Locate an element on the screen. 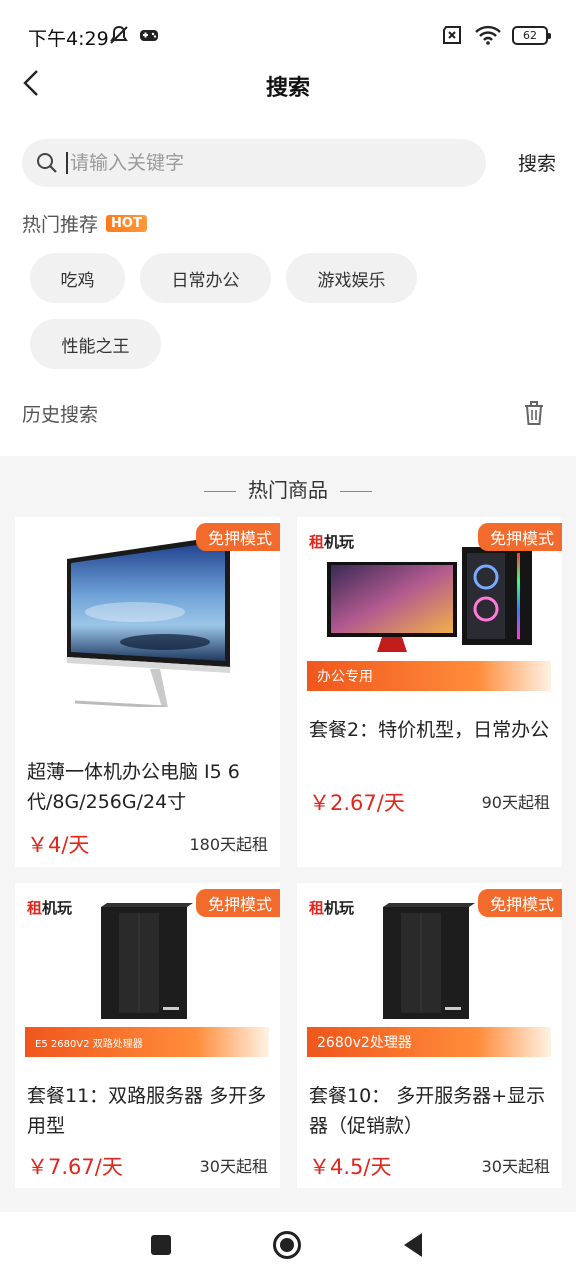  status-right-icons: 62 is located at coordinates (495, 35).